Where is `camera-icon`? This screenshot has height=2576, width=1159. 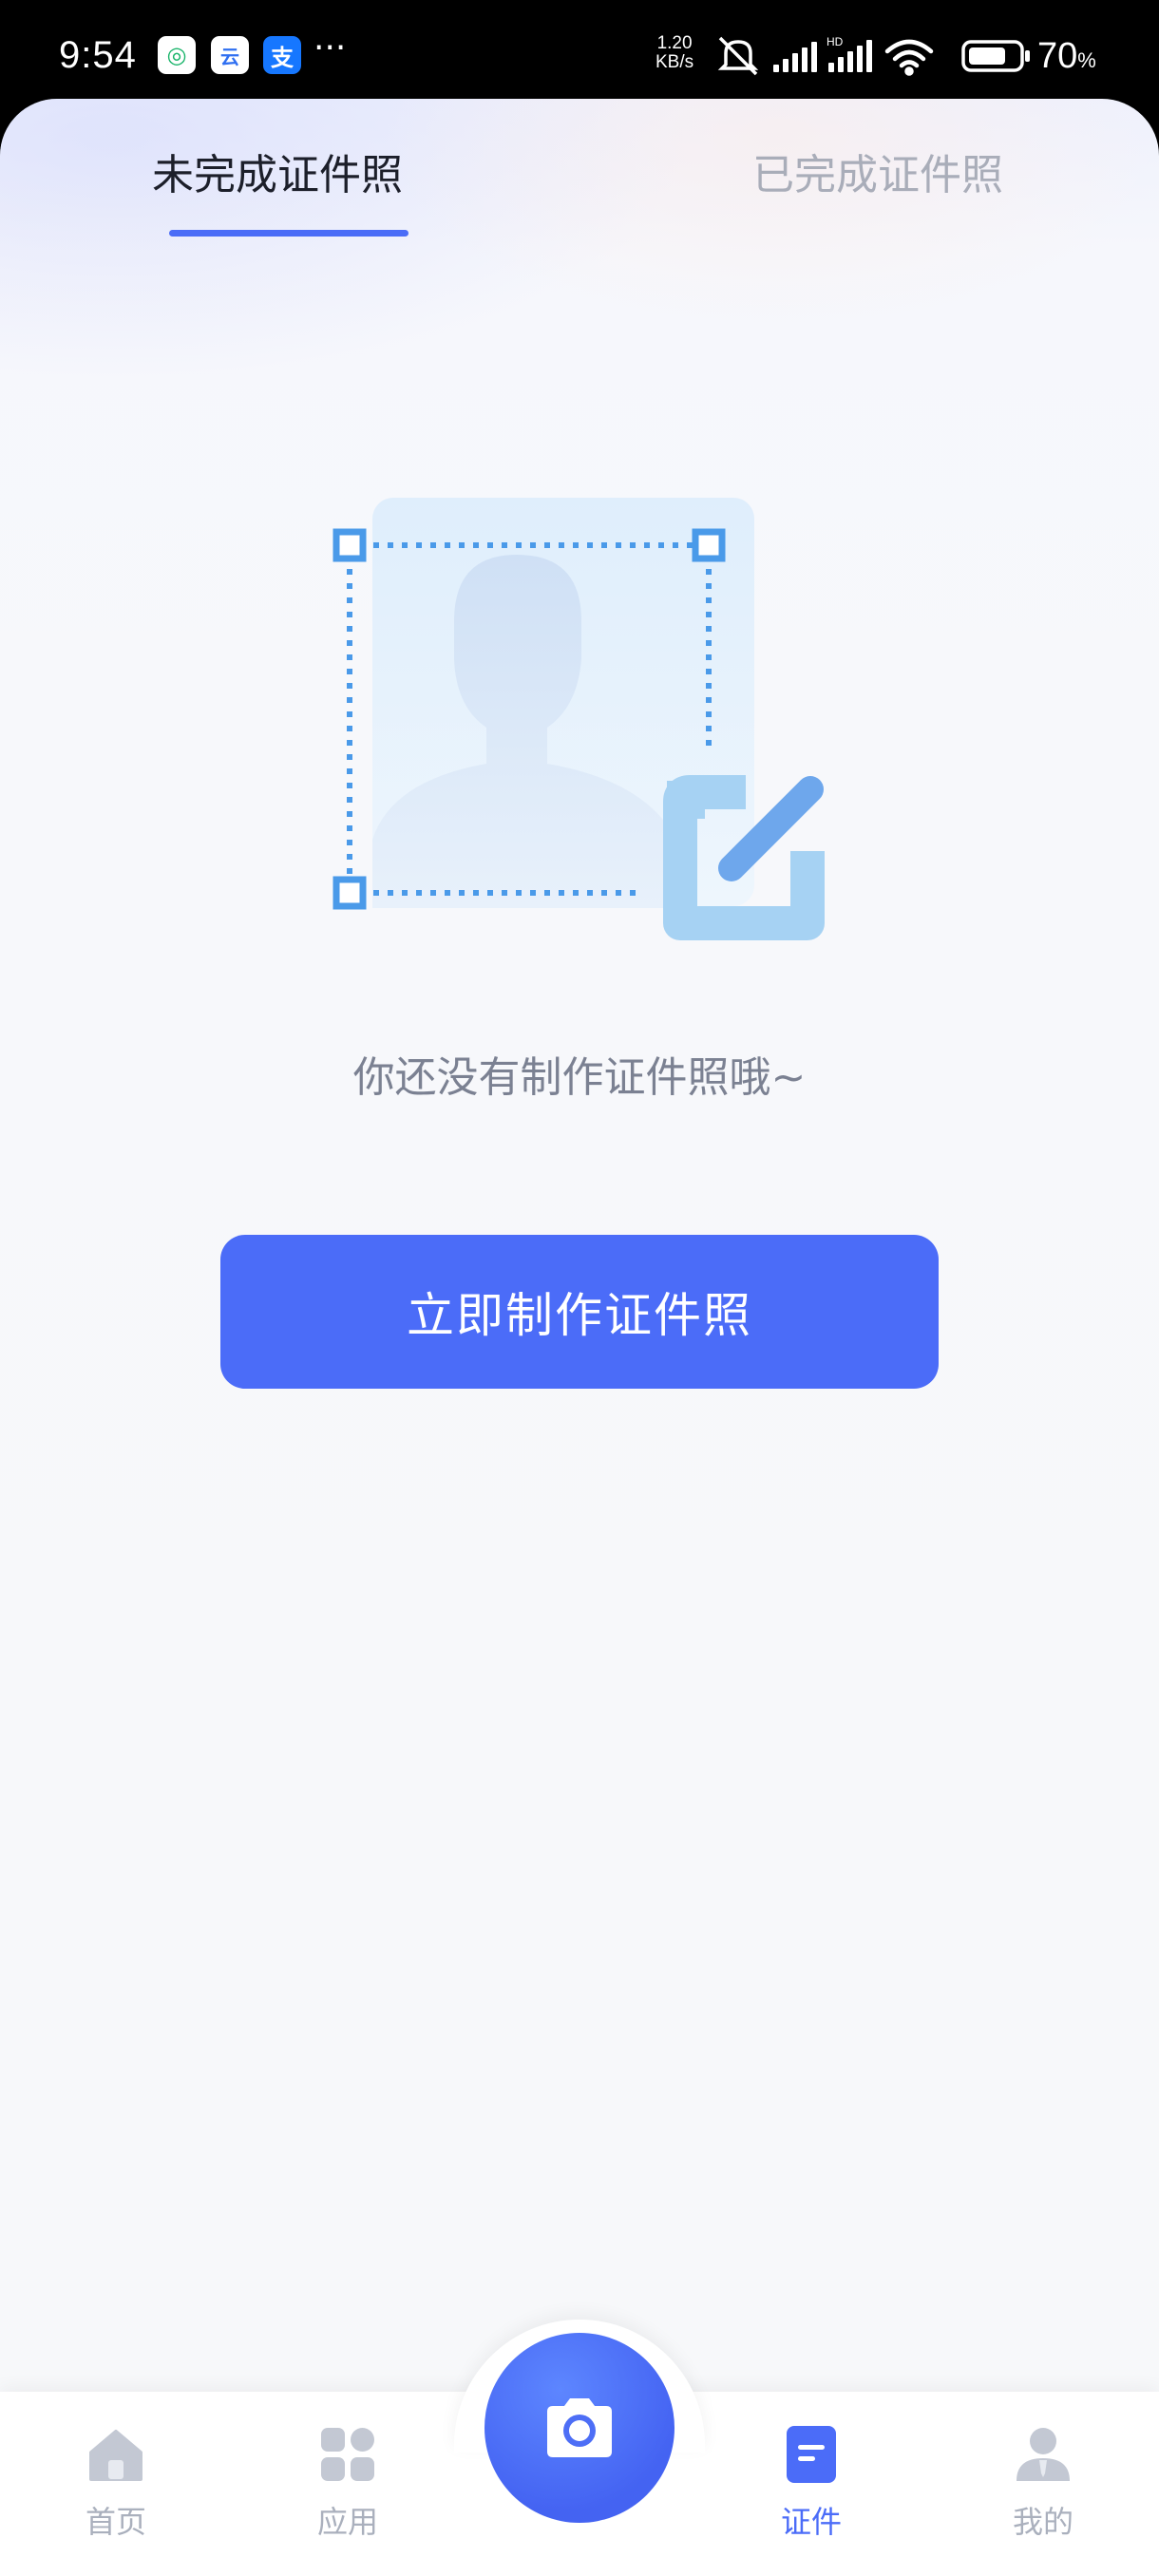 camera-icon is located at coordinates (579, 2427).